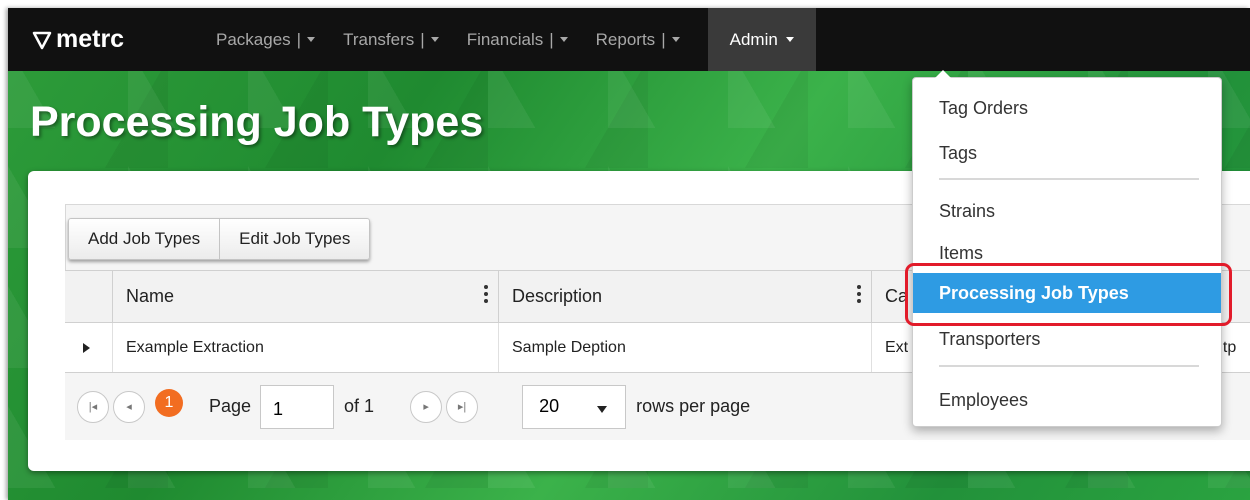  What do you see at coordinates (625, 39) in the screenshot?
I see `nav-reports-label: Reports` at bounding box center [625, 39].